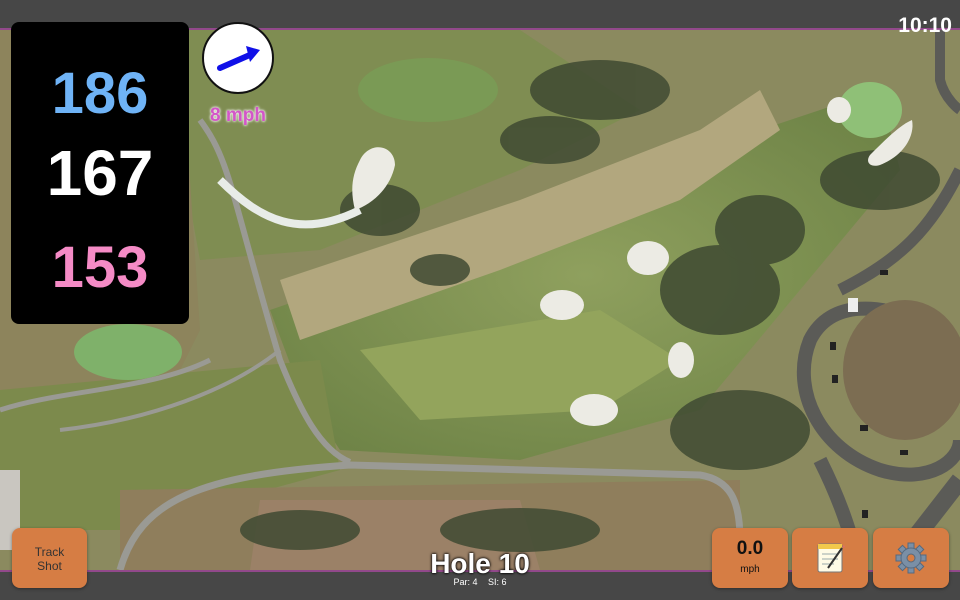 This screenshot has width=960, height=600. I want to click on distance-panel: 186 167 153, so click(100, 173).